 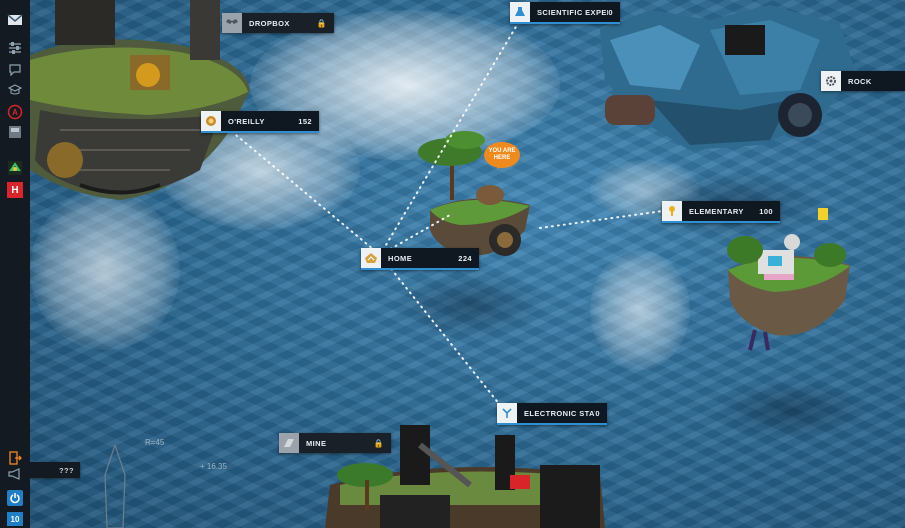 I want to click on station-value: 100, so click(x=766, y=211).